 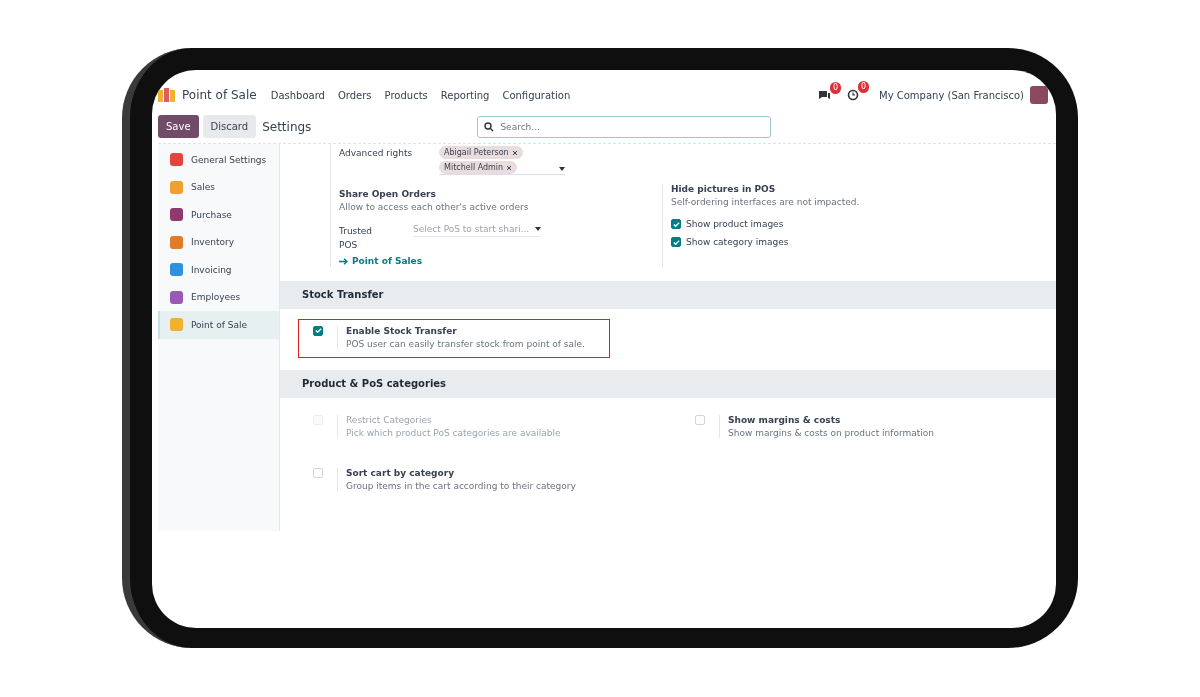 I want to click on sidebar-label: Purchase, so click(x=211, y=214).